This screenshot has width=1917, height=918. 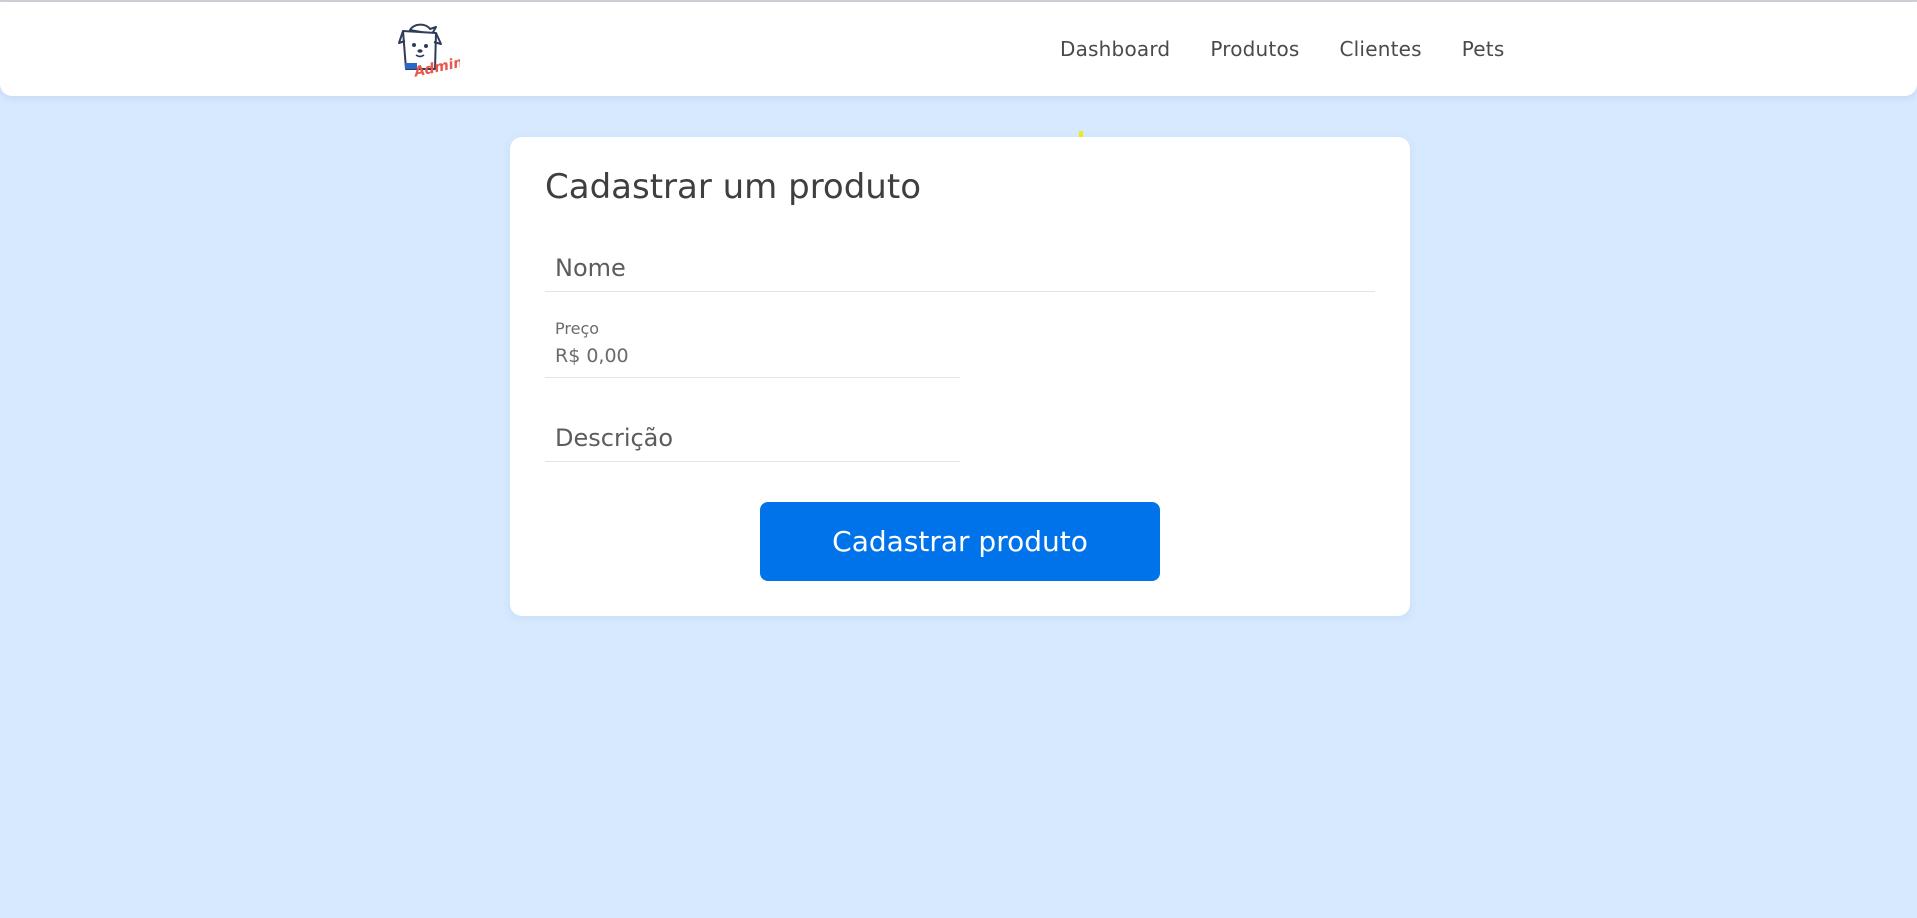 I want to click on top-header: Admin Dashboard Produtos Clientes Pets, so click(x=958, y=49).